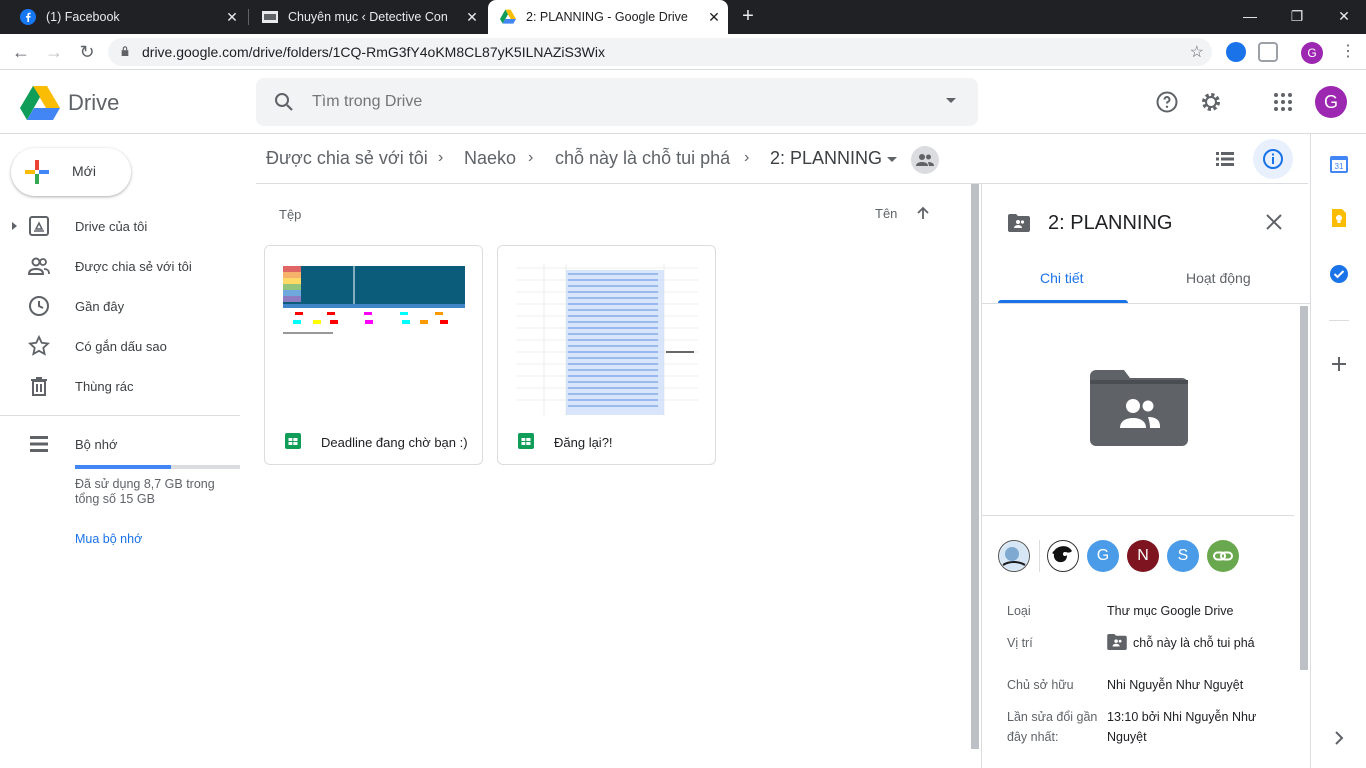  Describe the element at coordinates (39, 266) in the screenshot. I see `shared-icon` at that location.